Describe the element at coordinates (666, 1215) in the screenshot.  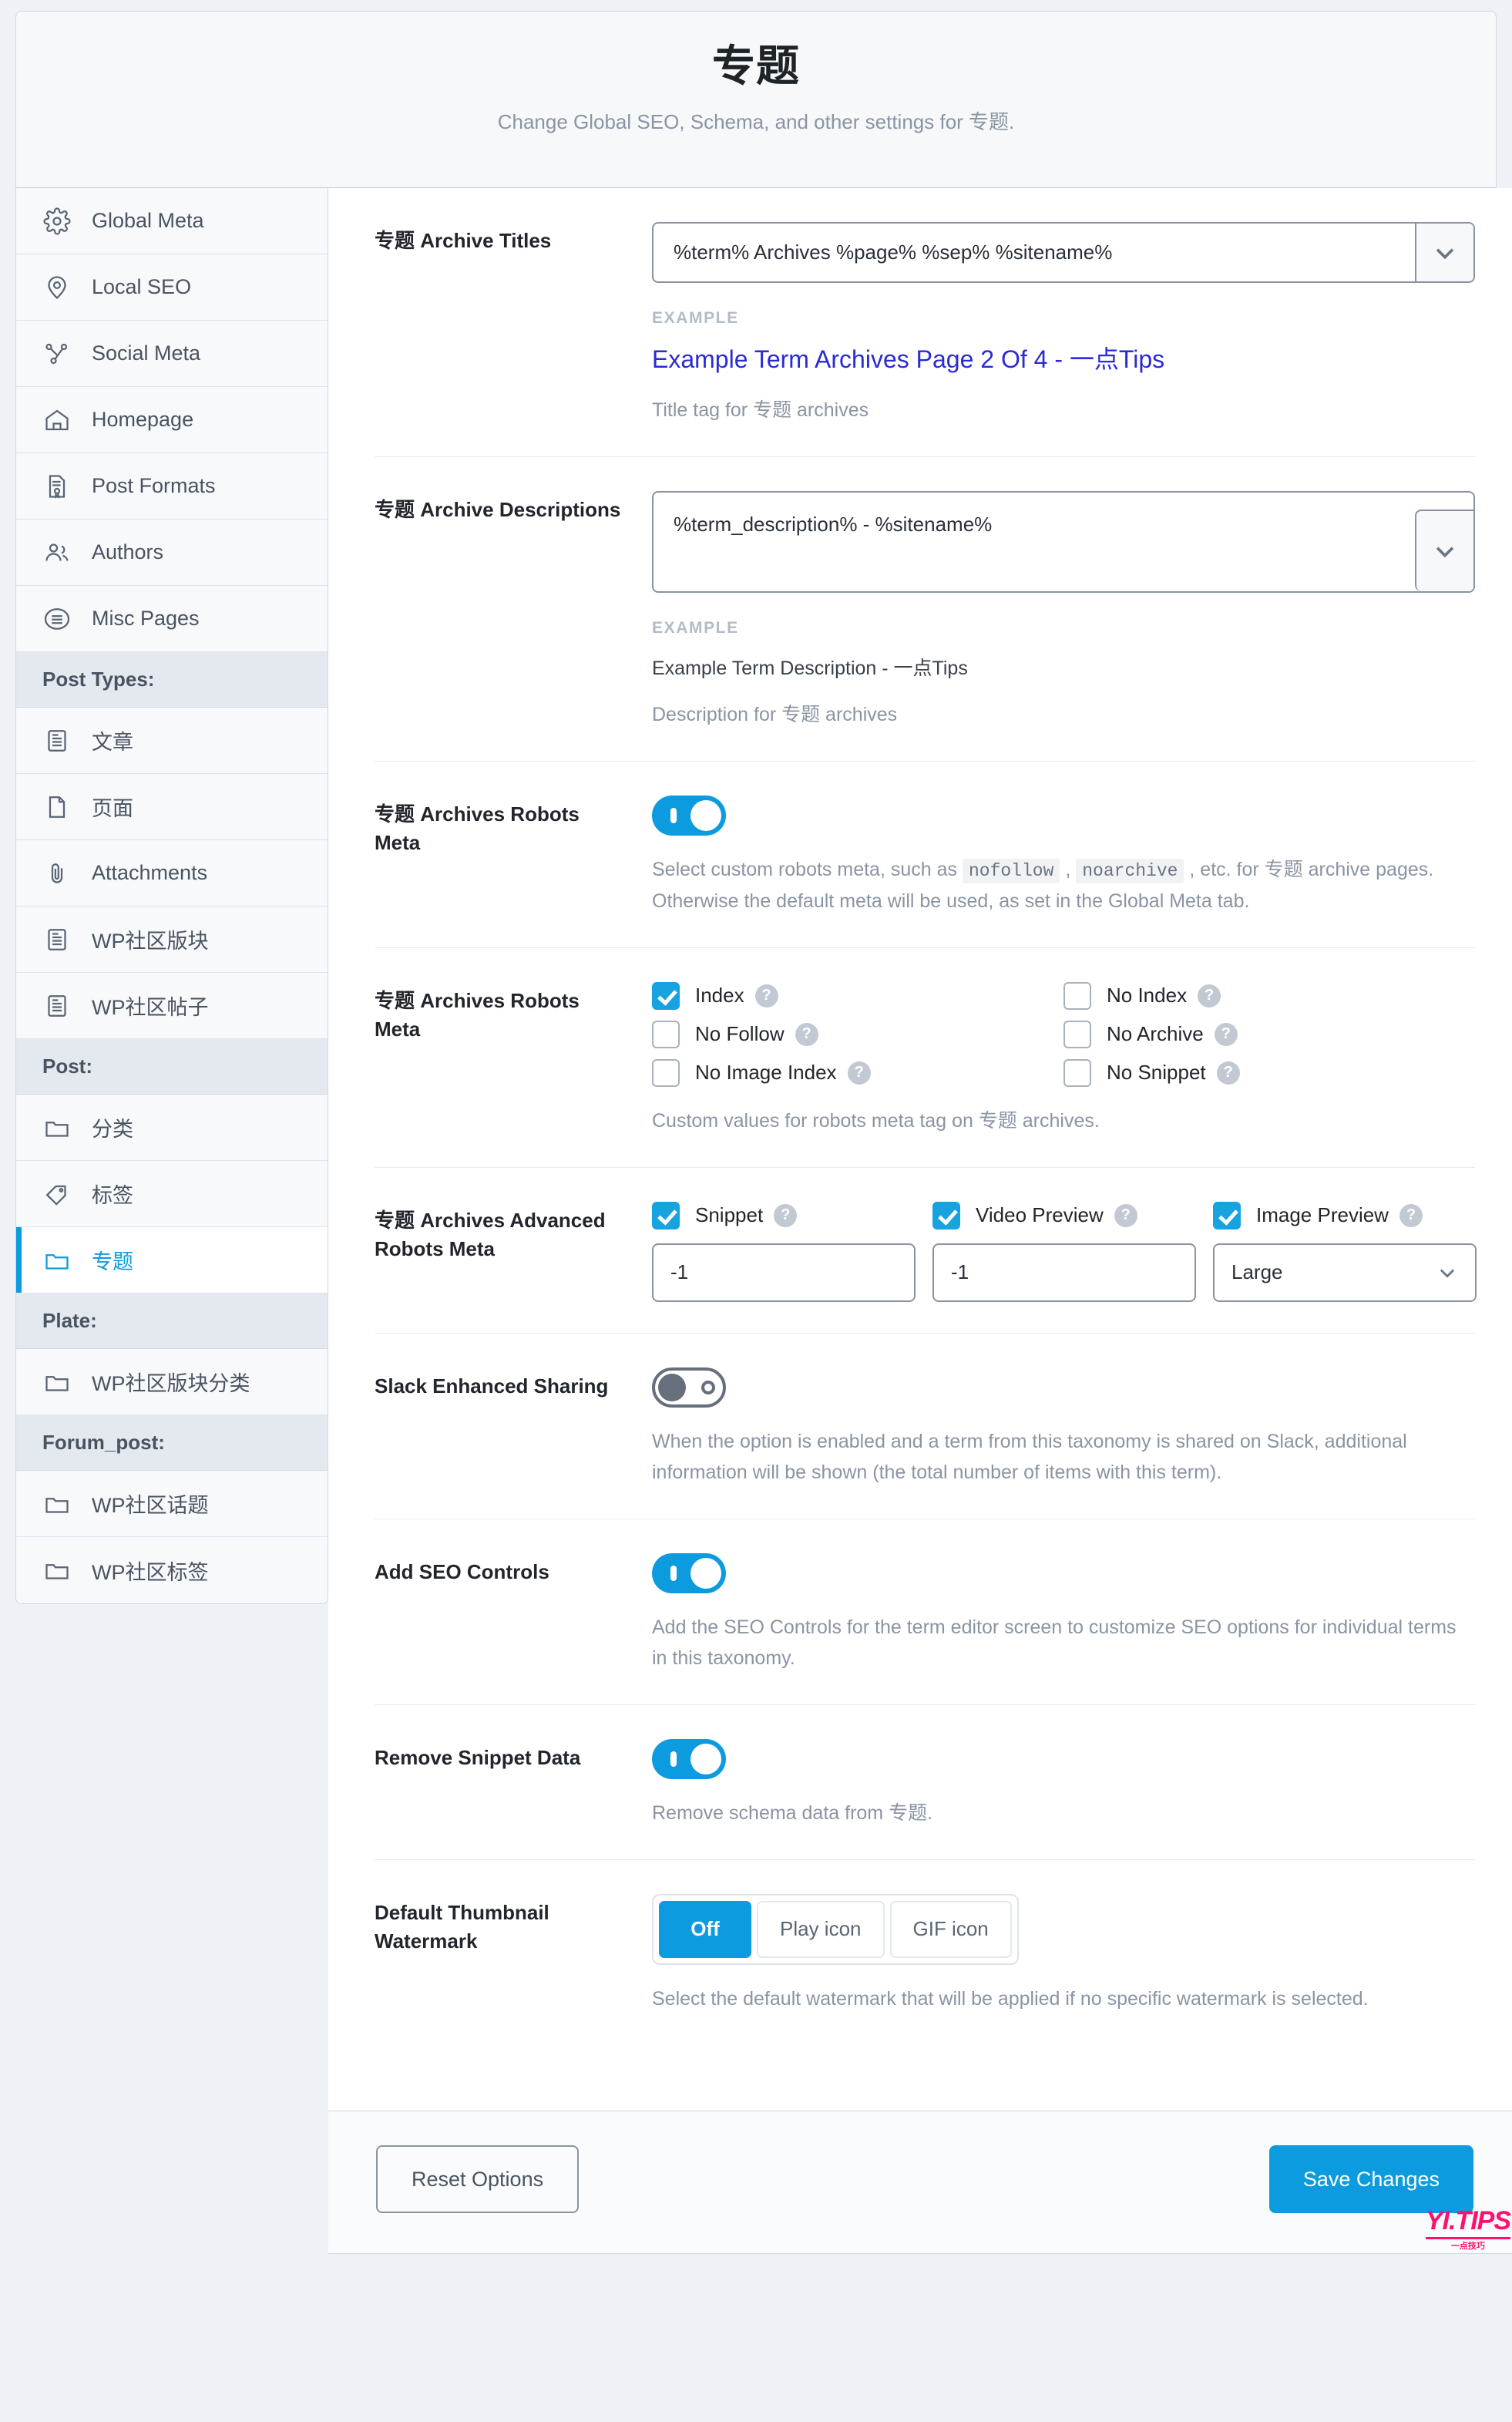
I see `checkbox-snippet` at that location.